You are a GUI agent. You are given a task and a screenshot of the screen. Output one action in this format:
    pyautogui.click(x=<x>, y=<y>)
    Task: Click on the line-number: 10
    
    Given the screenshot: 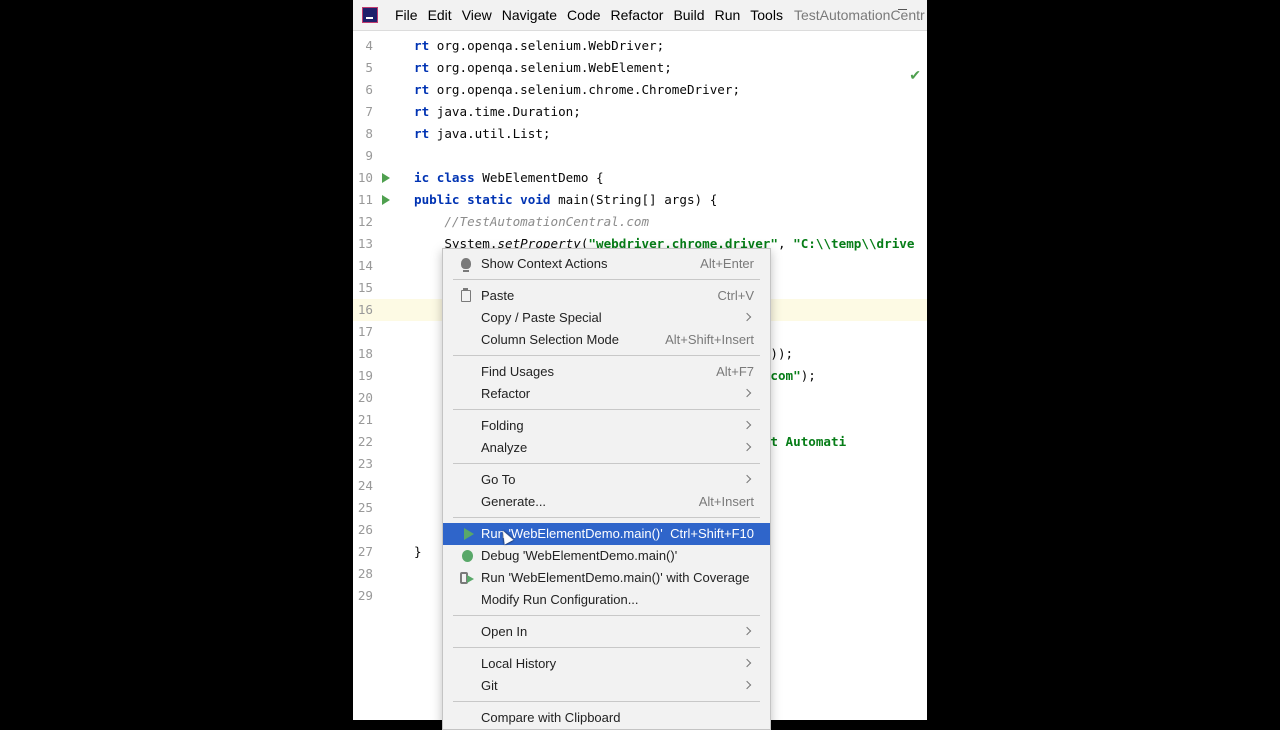 What is the action you would take?
    pyautogui.click(x=365, y=177)
    